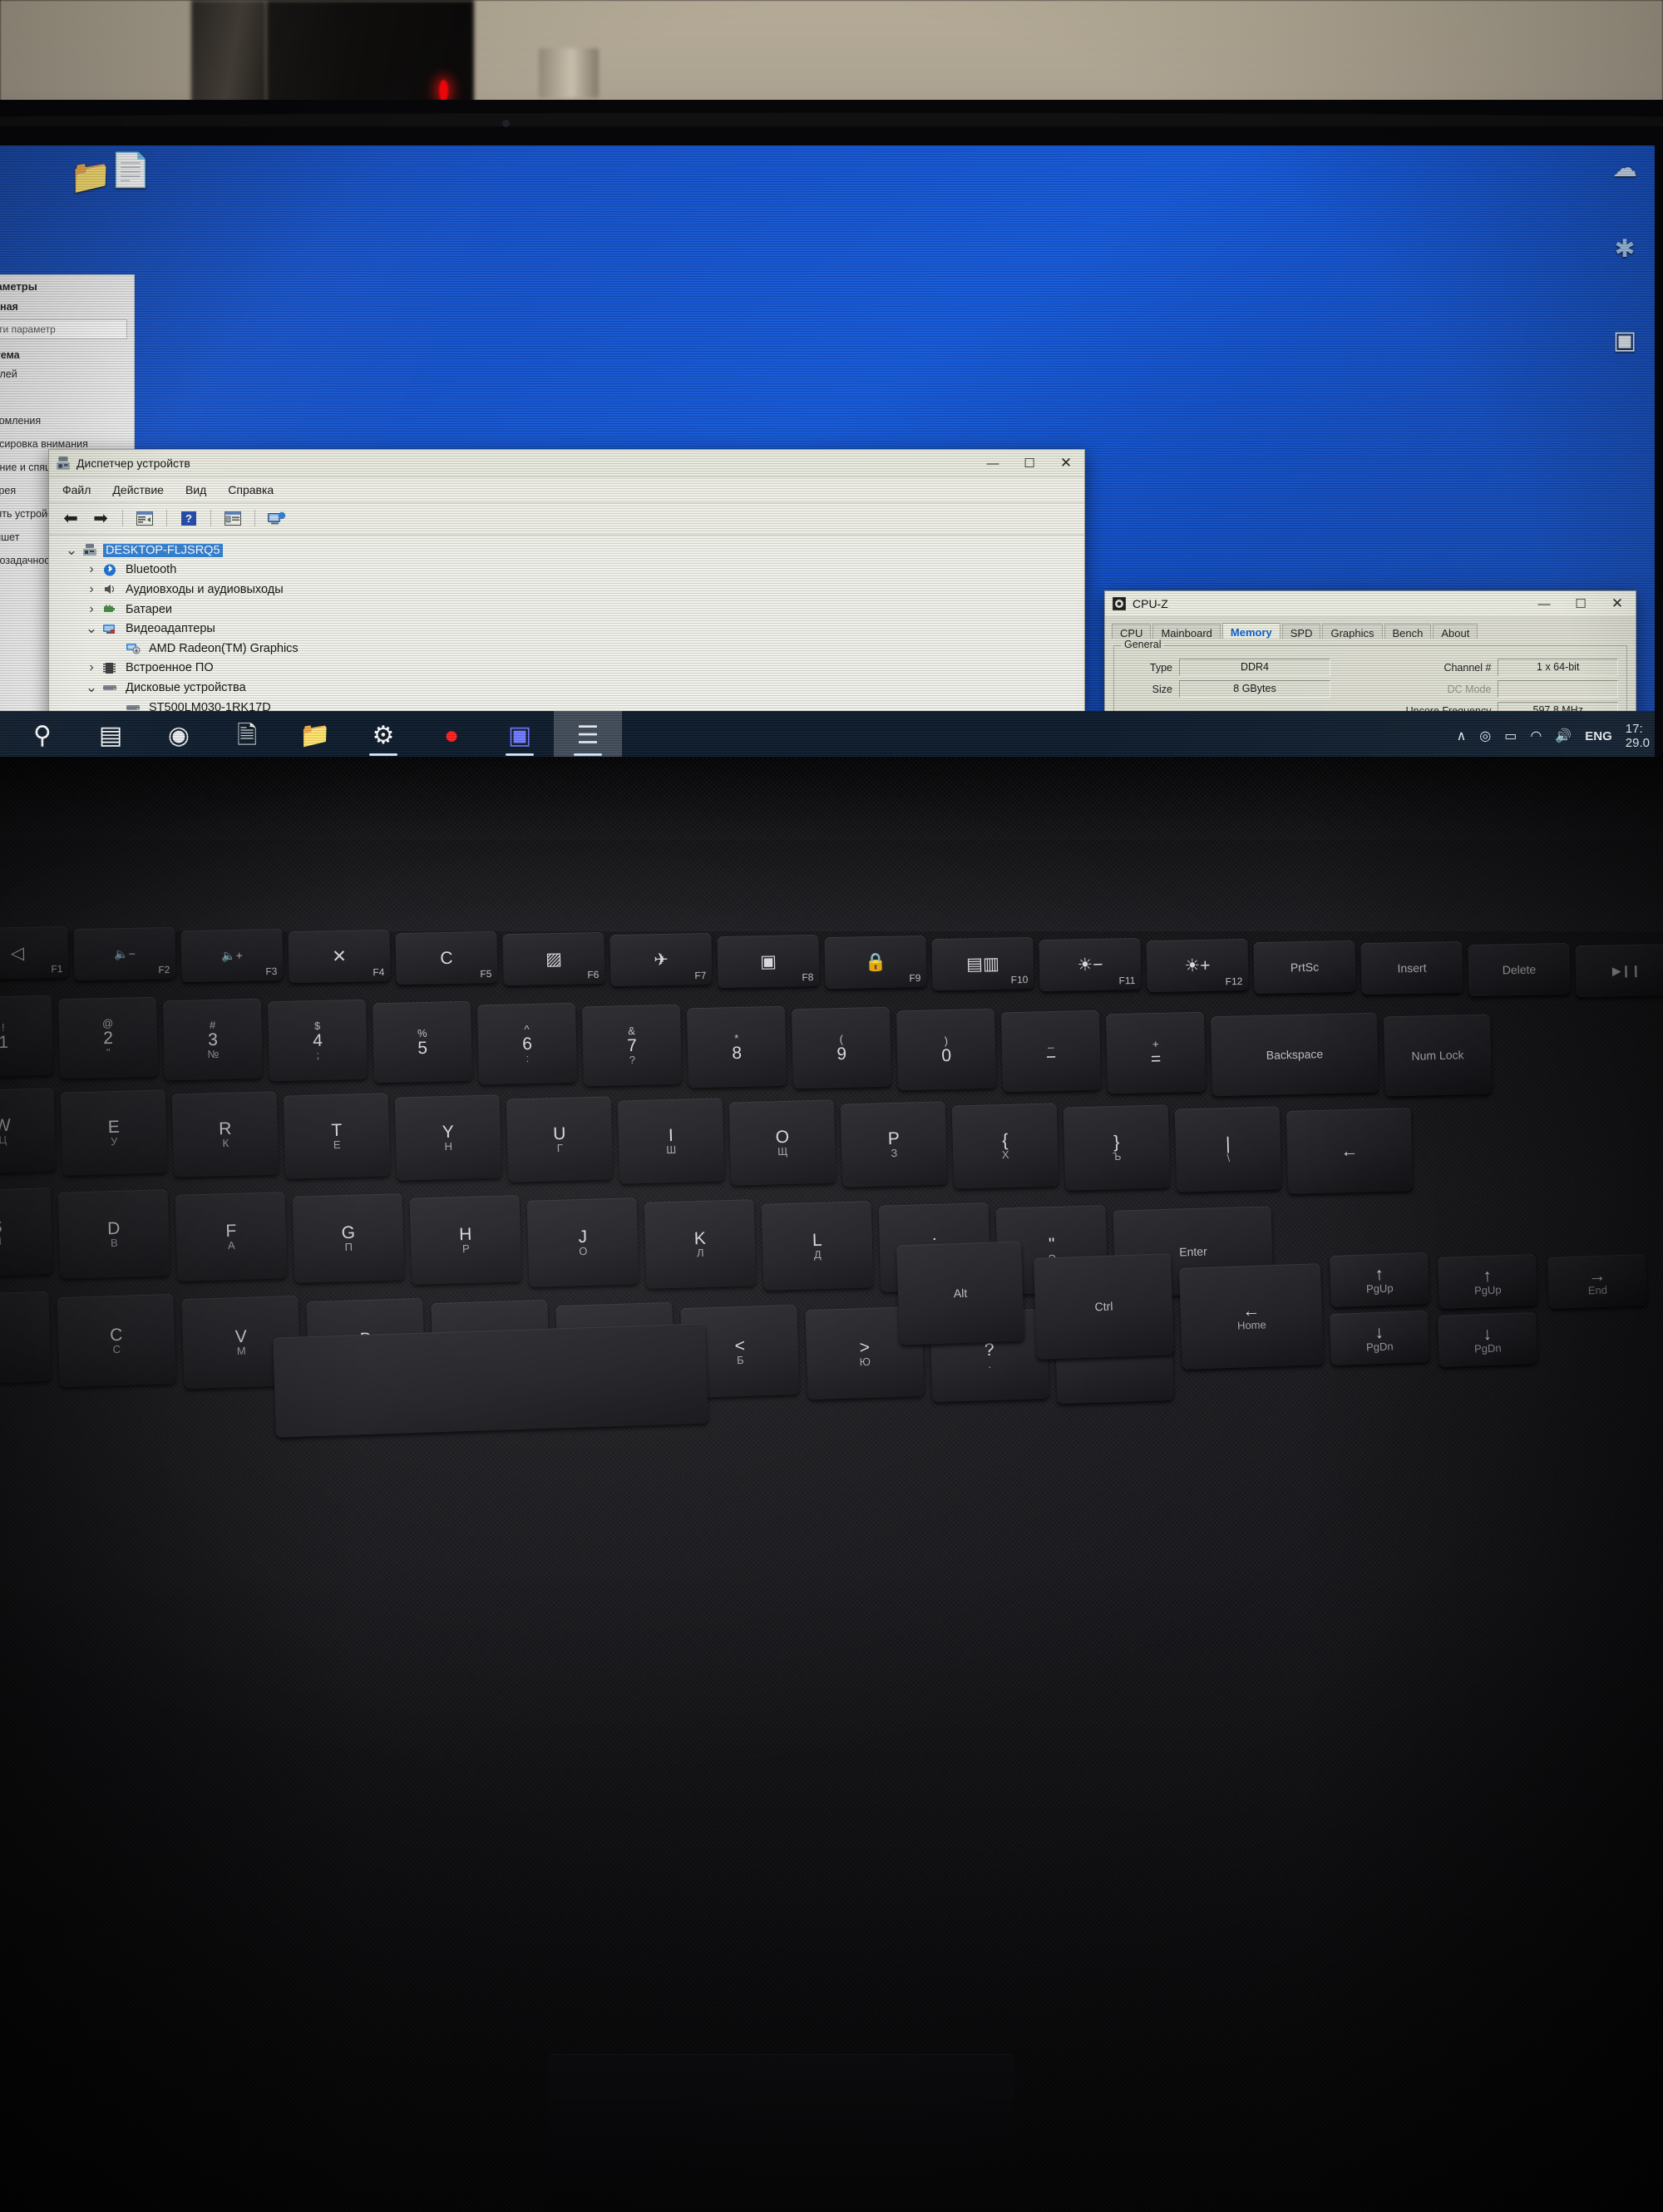 The width and height of the screenshot is (1663, 2212). What do you see at coordinates (736, 1047) in the screenshot?
I see `key-num-8: * 8` at bounding box center [736, 1047].